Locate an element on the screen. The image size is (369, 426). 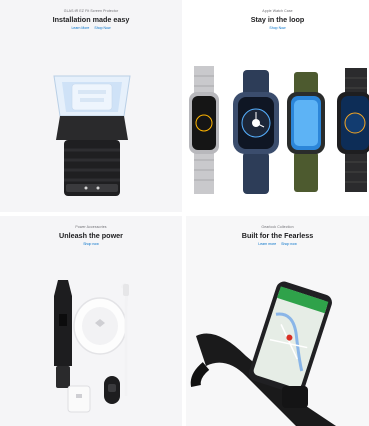
learn-more-link: Learn more is located at coordinates (267, 244).